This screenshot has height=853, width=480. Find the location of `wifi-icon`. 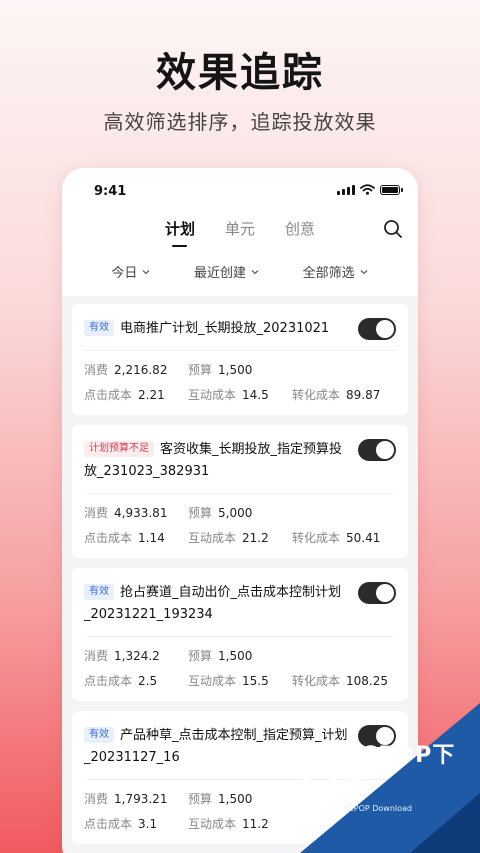

wifi-icon is located at coordinates (367, 189).